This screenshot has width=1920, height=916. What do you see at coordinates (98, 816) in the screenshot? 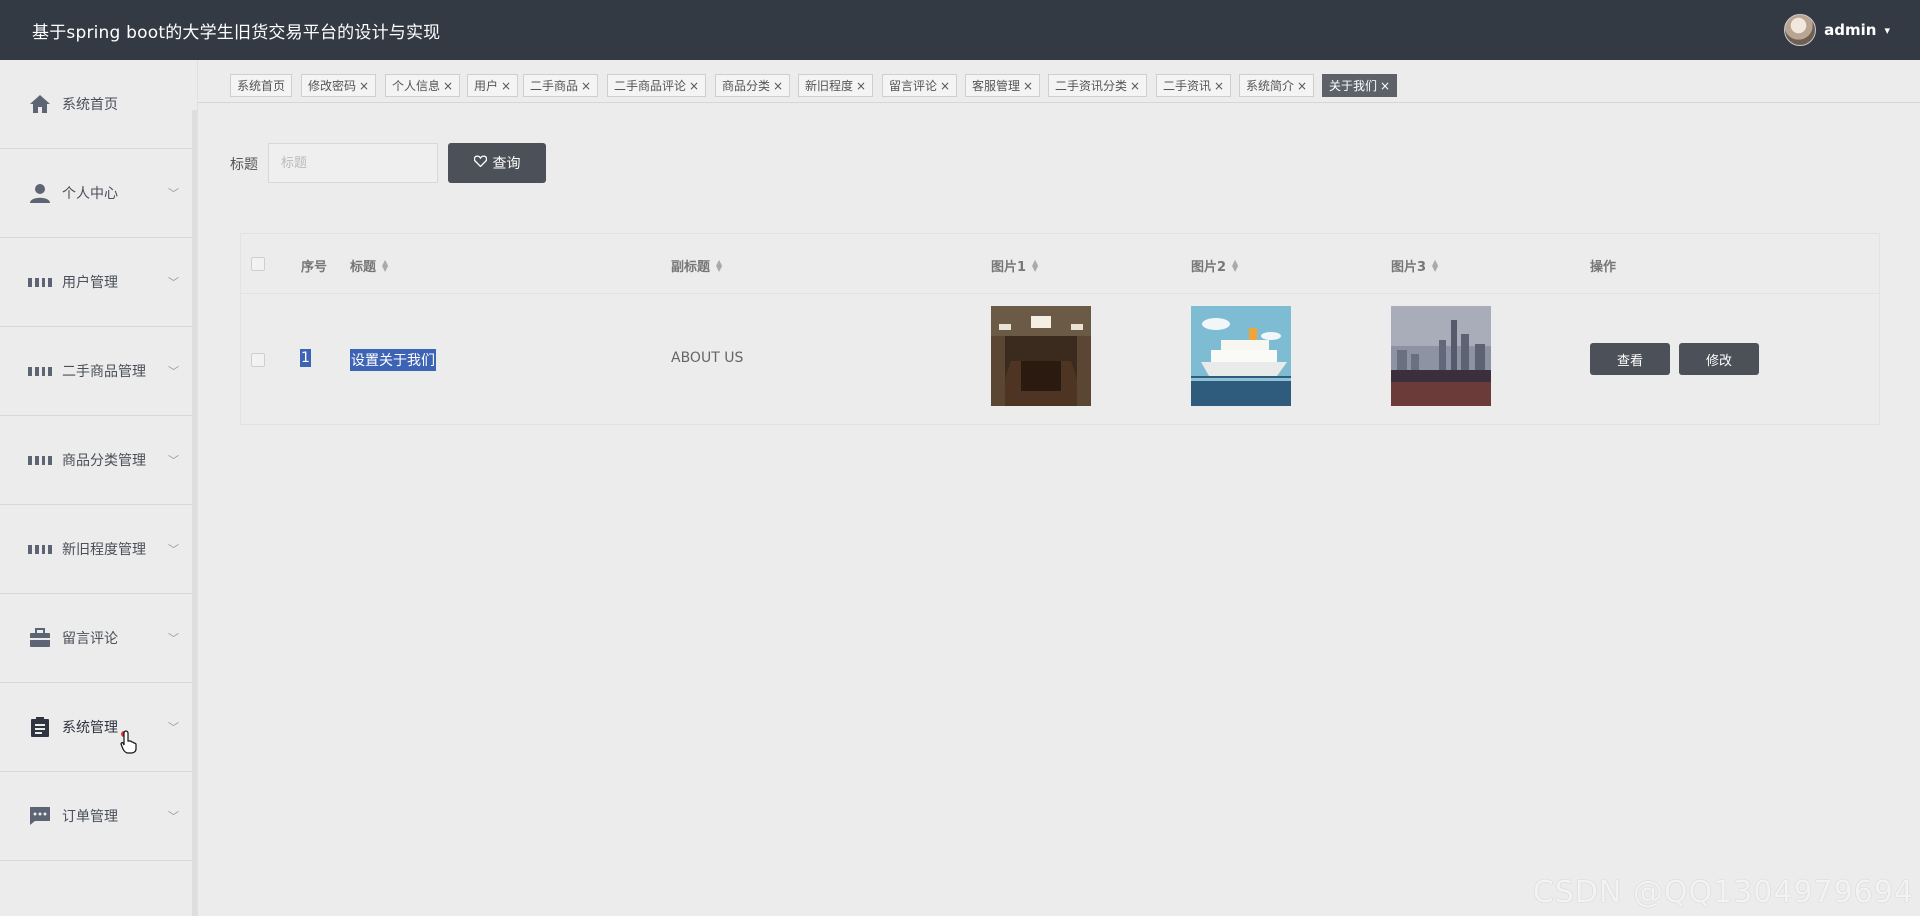
I see `sidebar-item-orders: 订单管理 ﹀` at bounding box center [98, 816].